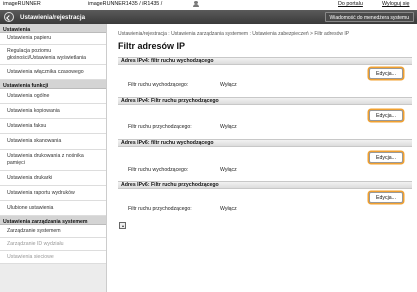 The width and height of the screenshot is (417, 292). I want to click on section-header: Adres IPv6: Filtr ruchu przychodzącego, so click(265, 185).